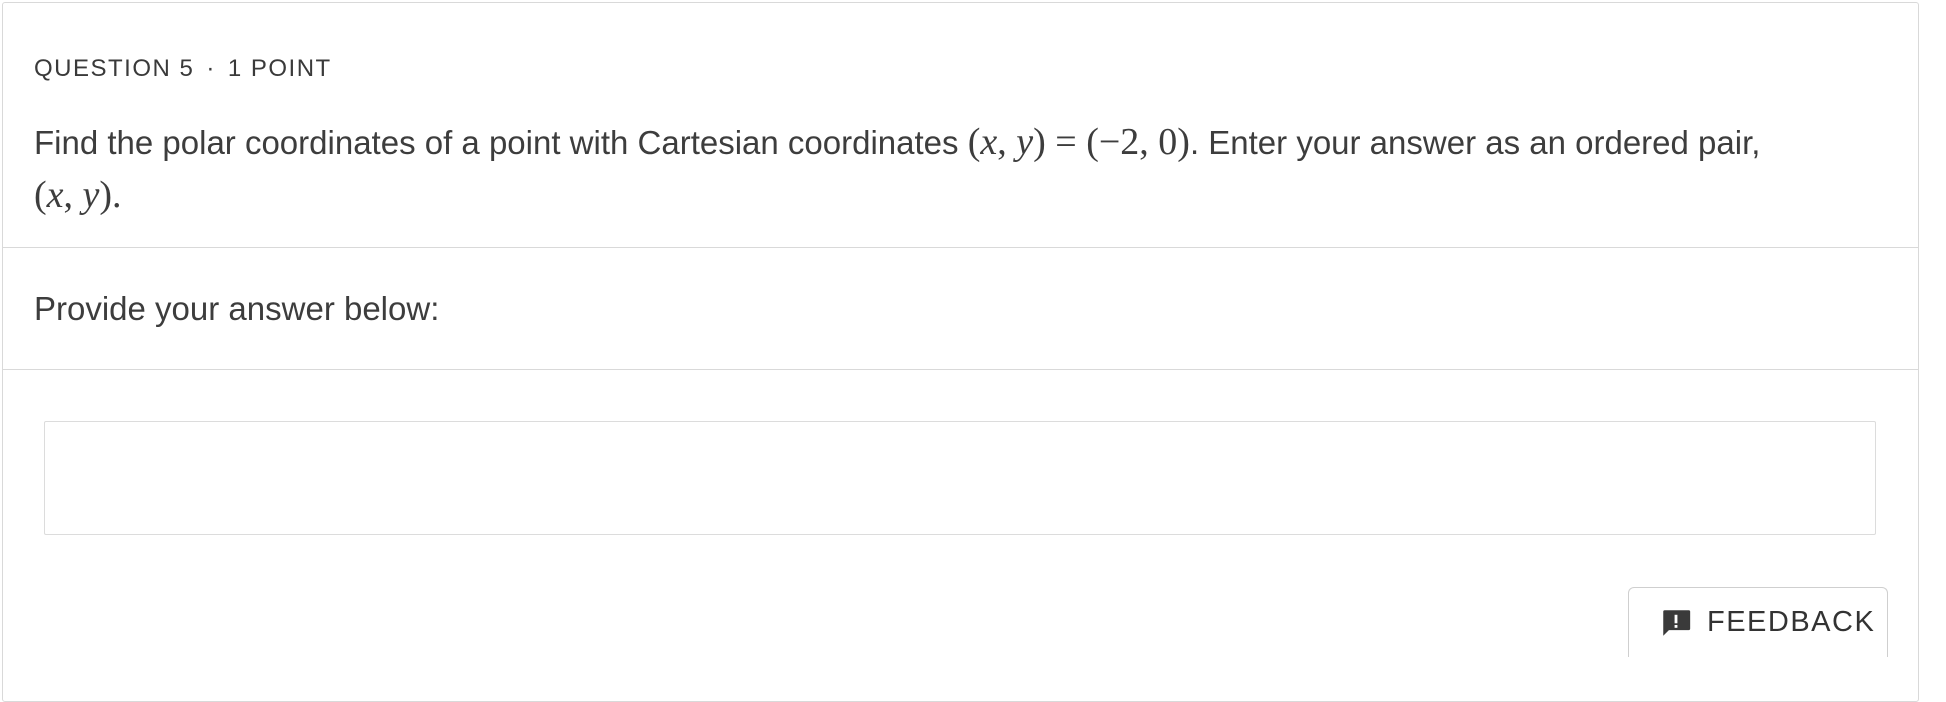 This screenshot has width=1946, height=702. What do you see at coordinates (1676, 623) in the screenshot?
I see `feedback-icon` at bounding box center [1676, 623].